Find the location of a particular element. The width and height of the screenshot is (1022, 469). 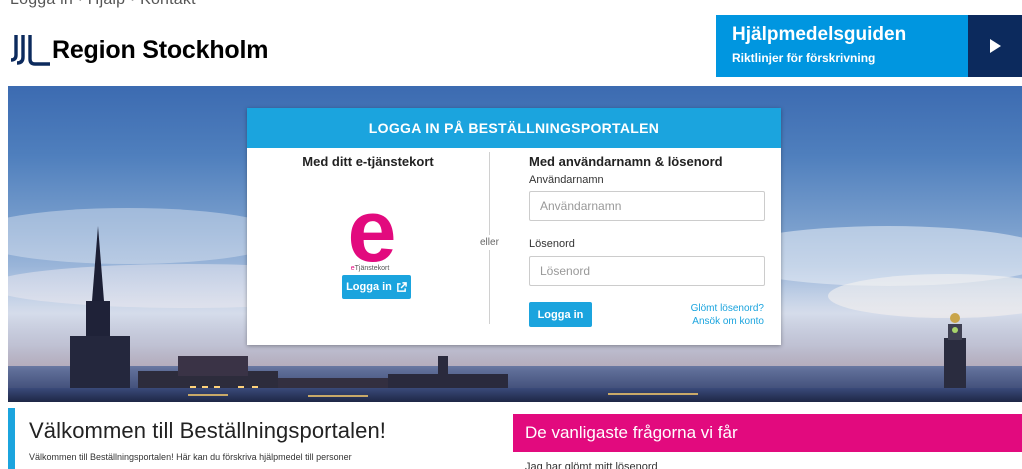

guide-title: Hjälpmedelsguiden is located at coordinates (819, 34).